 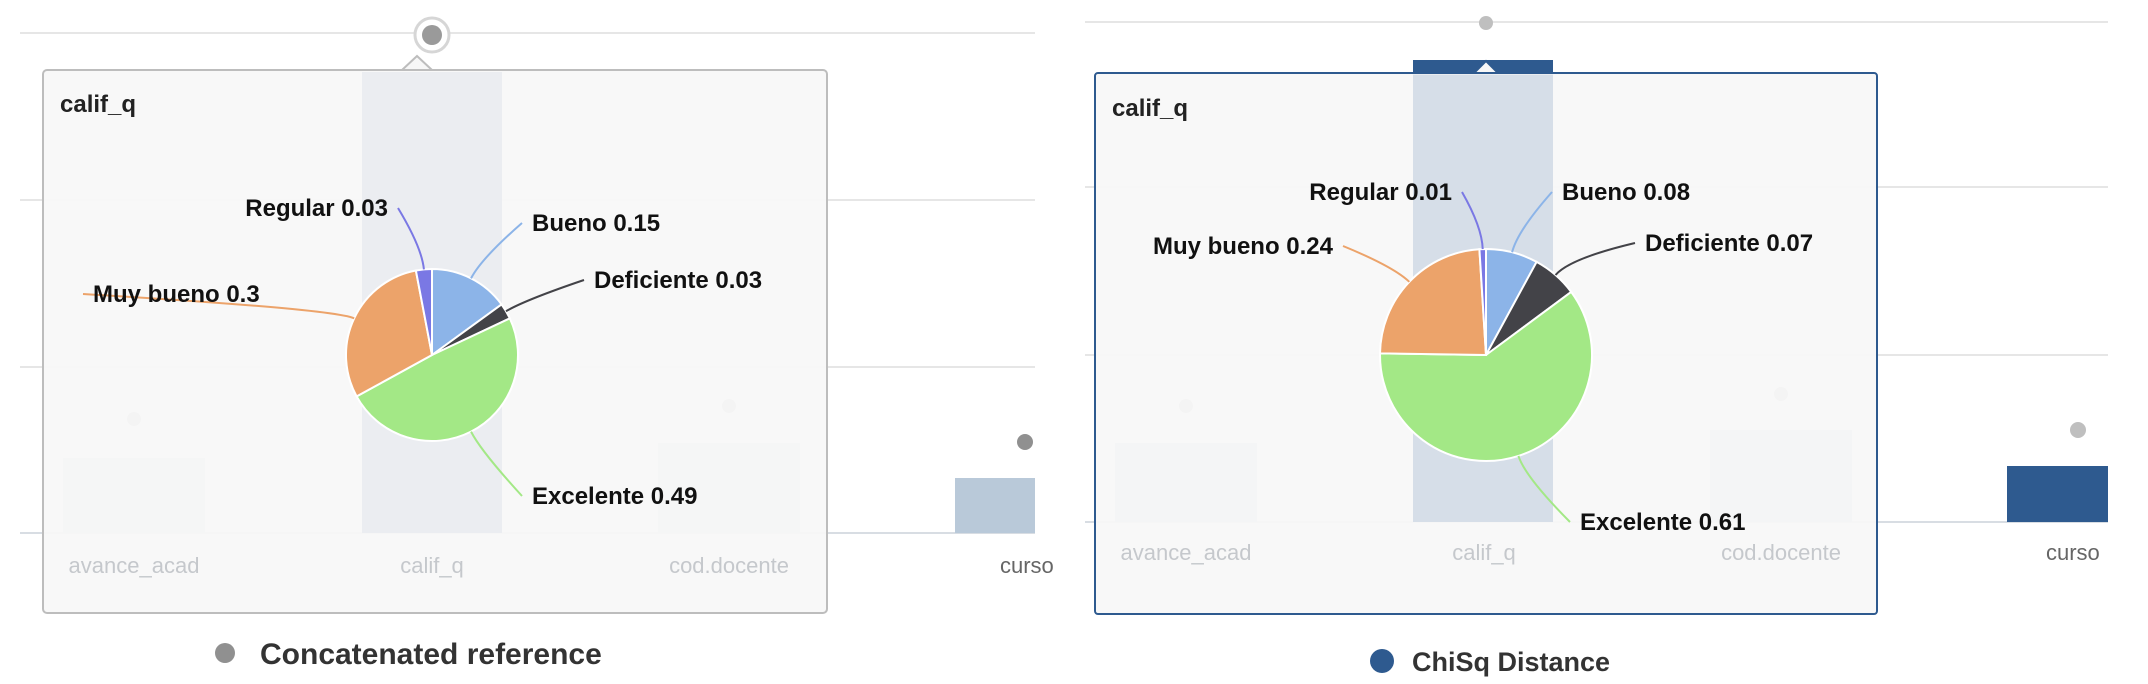 What do you see at coordinates (1486, 23) in the screenshot?
I see `marker-calif-q` at bounding box center [1486, 23].